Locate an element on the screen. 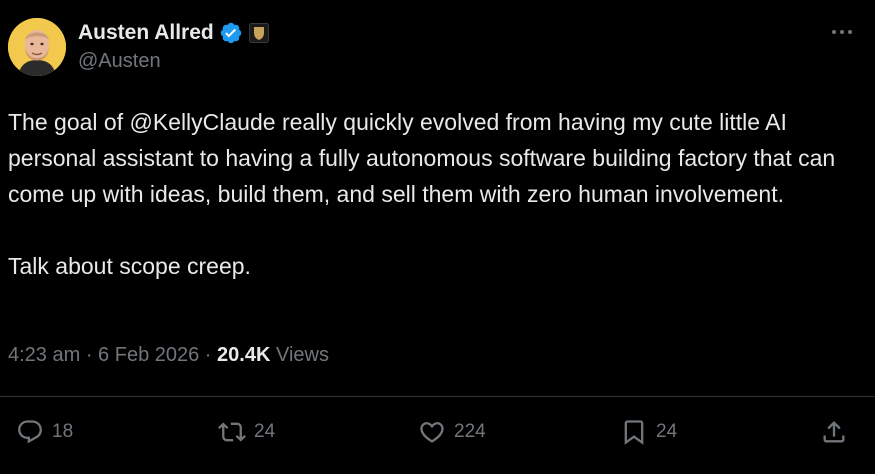  divider is located at coordinates (437, 396).